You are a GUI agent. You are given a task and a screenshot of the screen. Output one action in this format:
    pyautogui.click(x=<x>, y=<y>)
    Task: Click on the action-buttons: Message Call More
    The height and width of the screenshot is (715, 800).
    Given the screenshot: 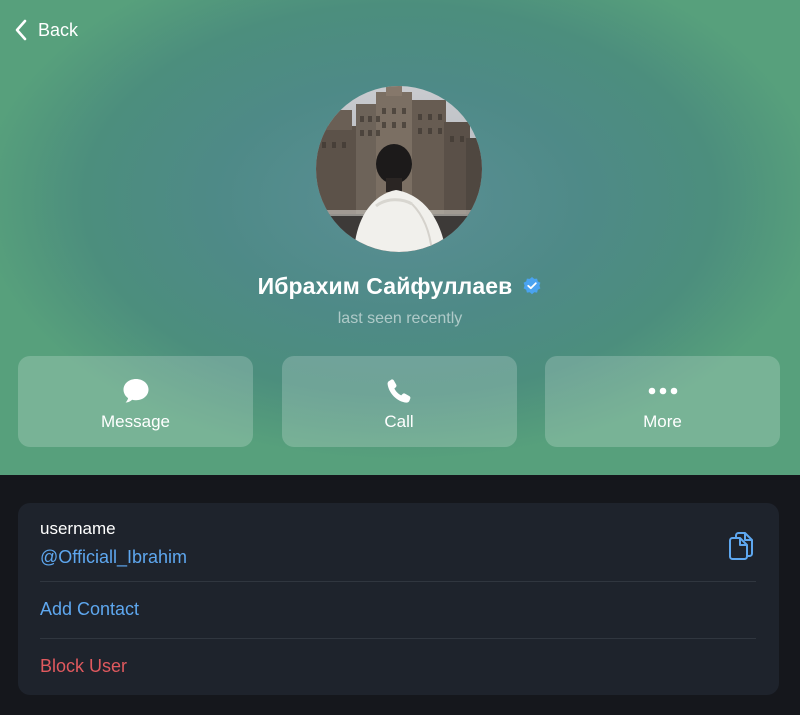 What is the action you would take?
    pyautogui.click(x=399, y=401)
    